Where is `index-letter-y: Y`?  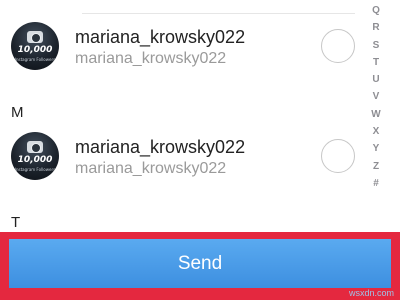
index-letter-y: Y is located at coordinates (376, 148).